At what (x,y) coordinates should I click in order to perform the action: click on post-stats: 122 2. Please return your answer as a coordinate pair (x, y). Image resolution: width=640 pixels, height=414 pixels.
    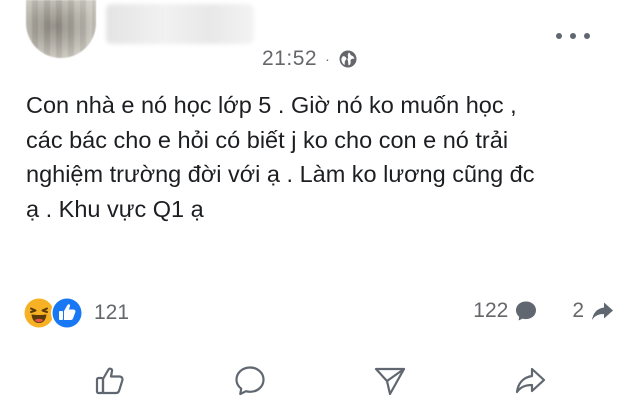
    Looking at the image, I should click on (543, 311).